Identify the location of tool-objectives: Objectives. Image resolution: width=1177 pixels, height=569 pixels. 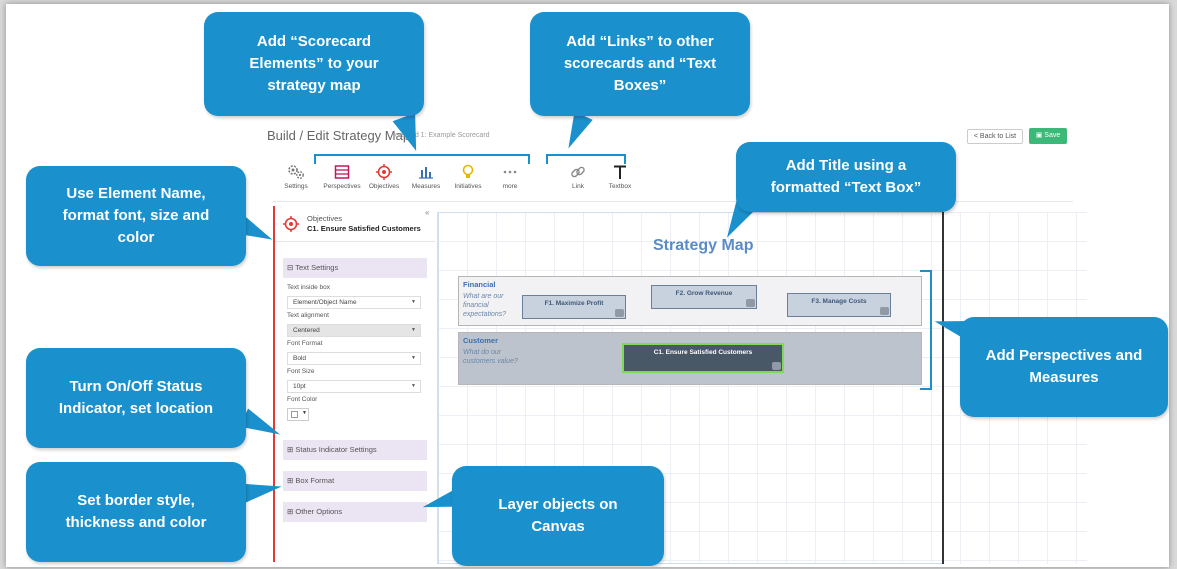
(384, 177).